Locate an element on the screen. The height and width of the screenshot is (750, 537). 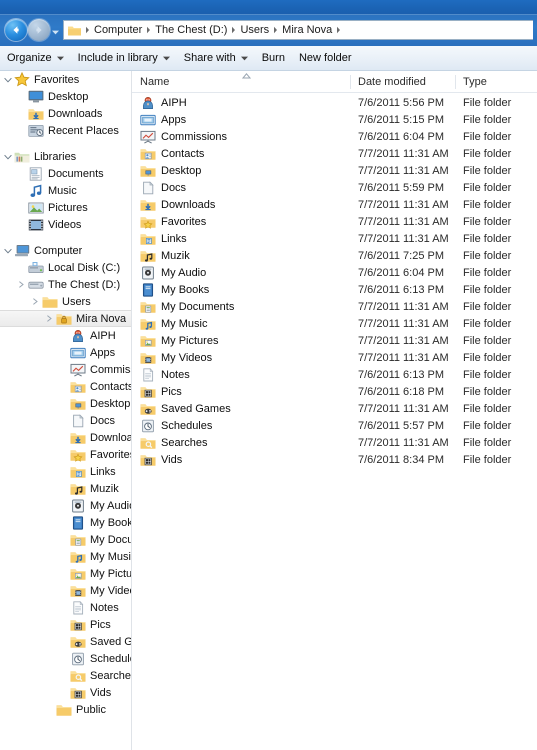
table-row: My Documents 7/7/2011 11:31 AM File folder is located at coordinates (334, 306).